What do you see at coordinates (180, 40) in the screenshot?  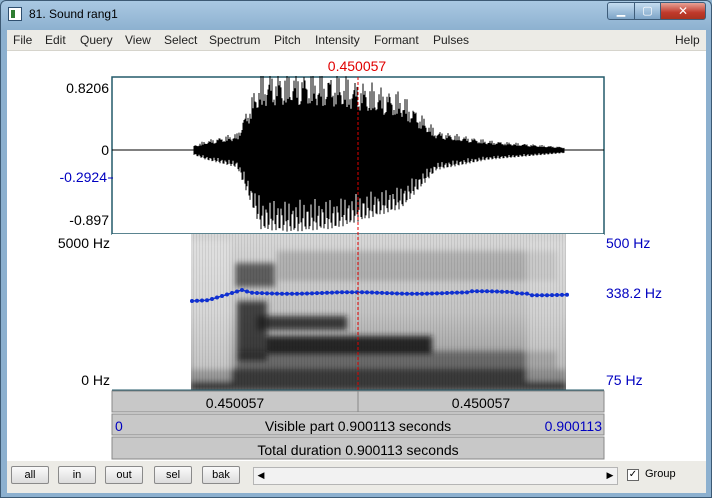 I see `menu-select: Select` at bounding box center [180, 40].